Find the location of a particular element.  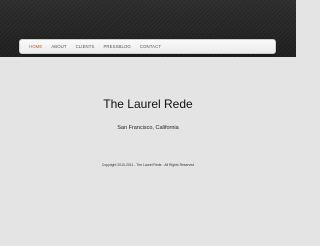

nav-item-home: HOME is located at coordinates (35, 46).